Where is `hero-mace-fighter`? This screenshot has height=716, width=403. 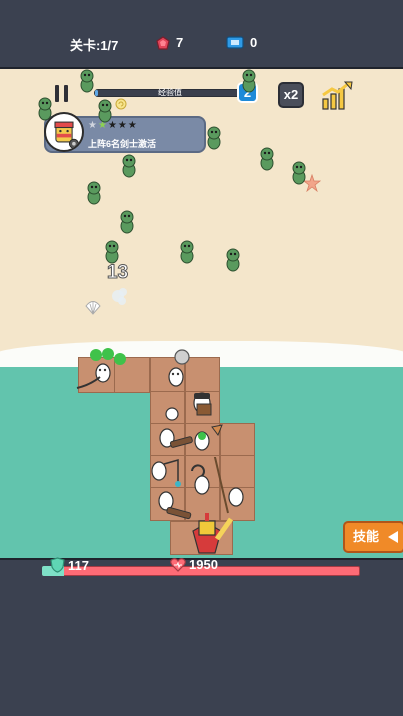
hero-mace-fighter is located at coordinates (177, 369).